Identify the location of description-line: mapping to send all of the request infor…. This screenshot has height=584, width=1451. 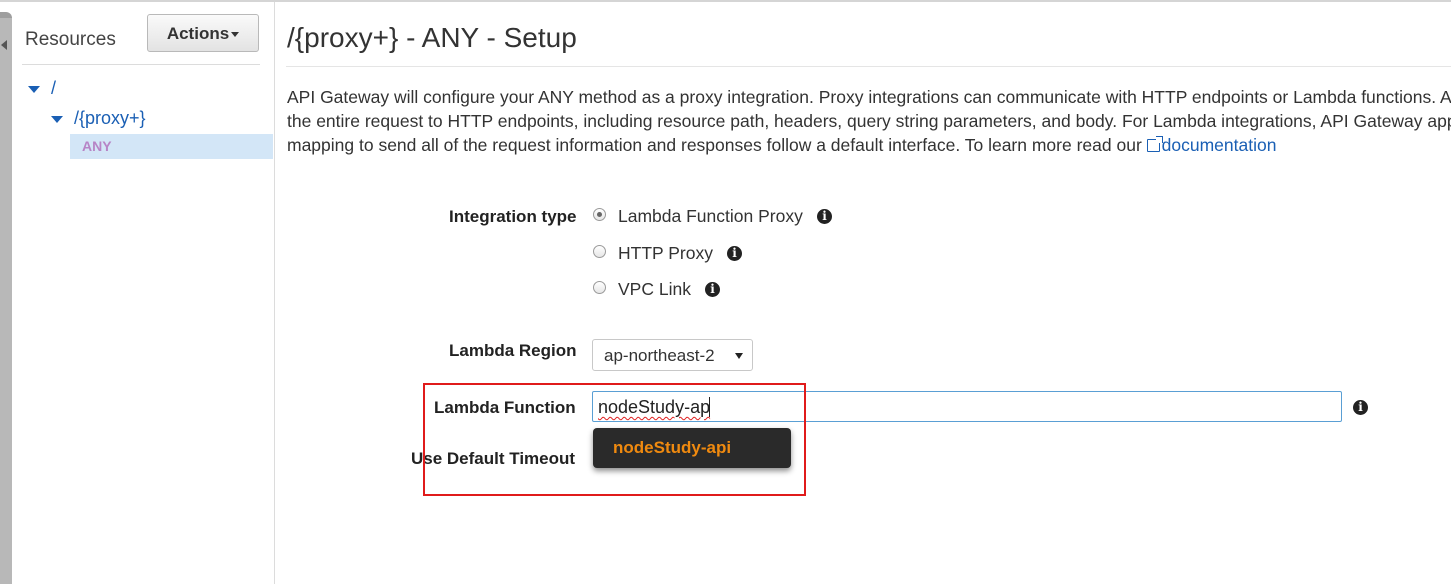
(869, 145).